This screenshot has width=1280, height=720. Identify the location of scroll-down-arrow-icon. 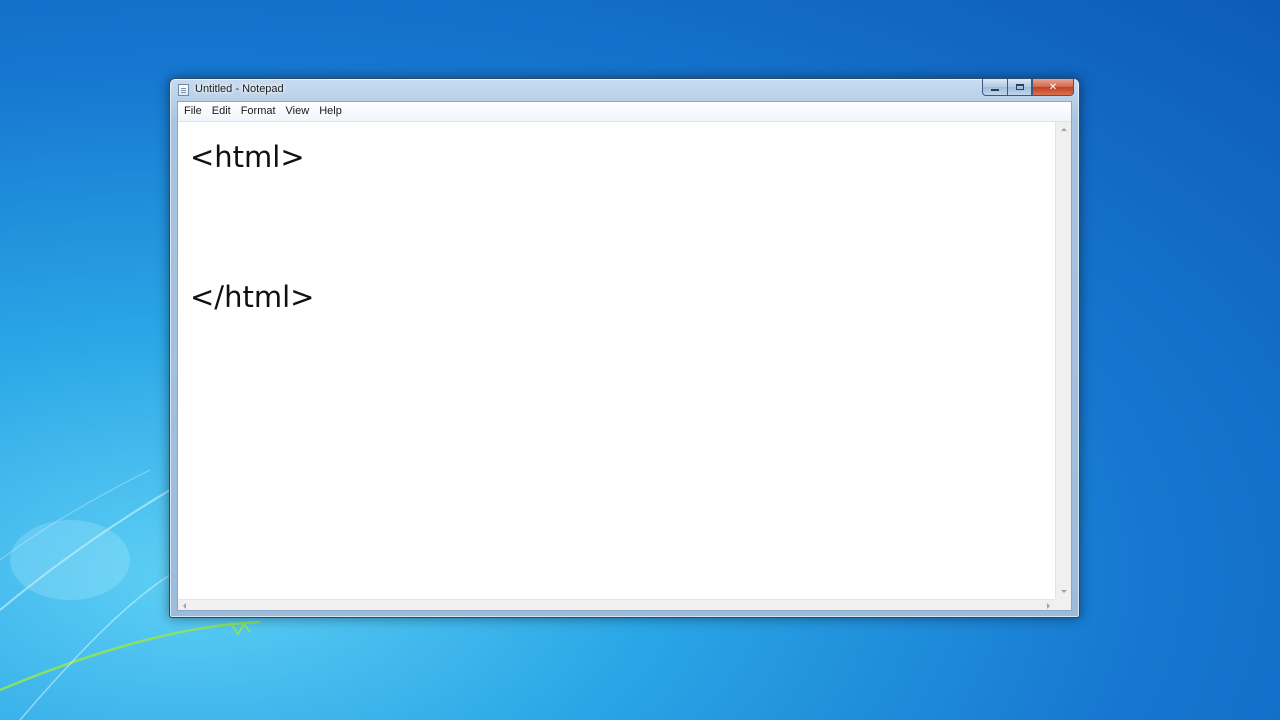
(1064, 591).